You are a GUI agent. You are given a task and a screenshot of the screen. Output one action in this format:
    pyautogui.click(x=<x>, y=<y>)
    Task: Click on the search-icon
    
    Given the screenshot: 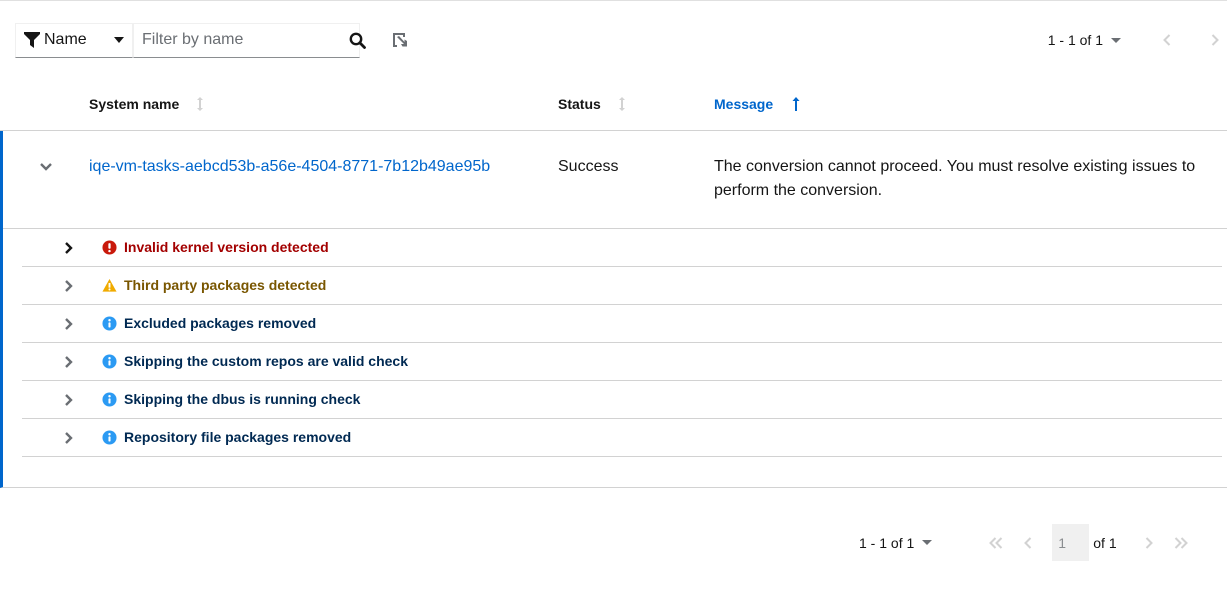 What is the action you would take?
    pyautogui.click(x=357, y=40)
    